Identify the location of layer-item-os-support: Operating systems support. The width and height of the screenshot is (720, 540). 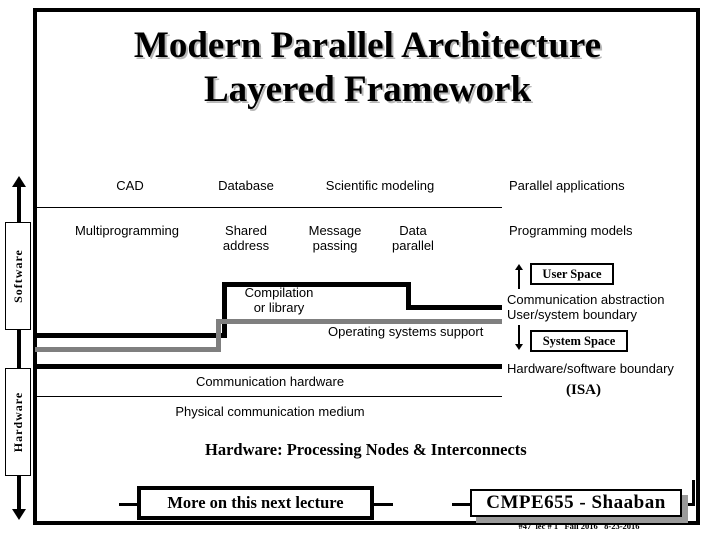
(406, 331).